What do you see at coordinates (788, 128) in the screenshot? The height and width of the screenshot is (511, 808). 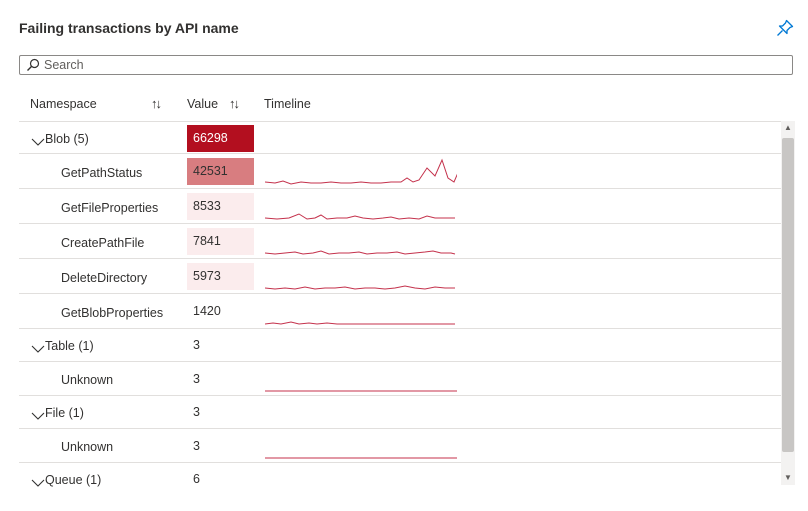 I see `scroll-up-arrow-icon: ▲` at bounding box center [788, 128].